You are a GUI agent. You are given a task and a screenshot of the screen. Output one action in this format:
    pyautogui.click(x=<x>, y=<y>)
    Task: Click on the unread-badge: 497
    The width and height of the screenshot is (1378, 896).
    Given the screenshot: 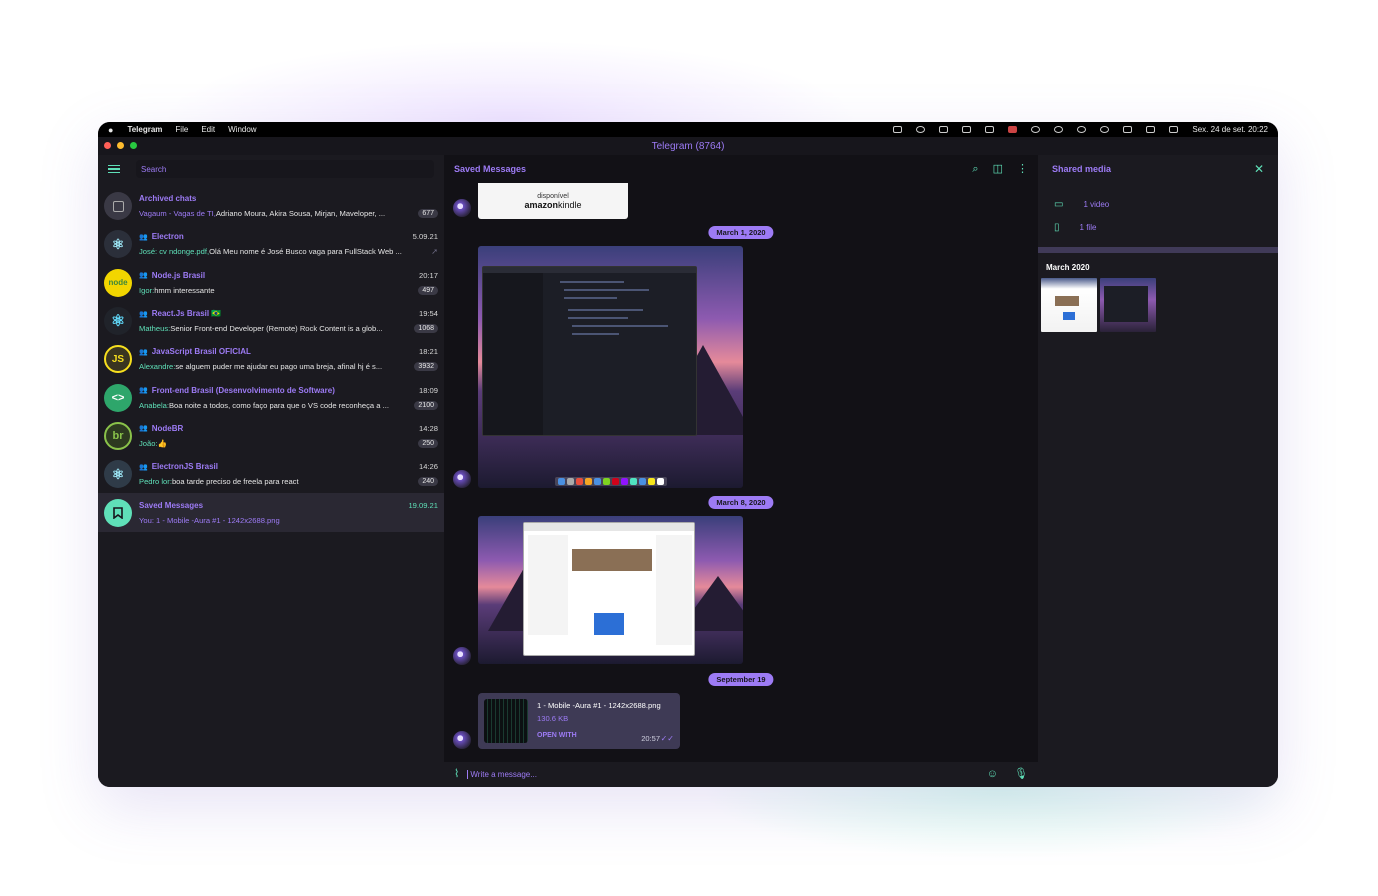 What is the action you would take?
    pyautogui.click(x=428, y=290)
    